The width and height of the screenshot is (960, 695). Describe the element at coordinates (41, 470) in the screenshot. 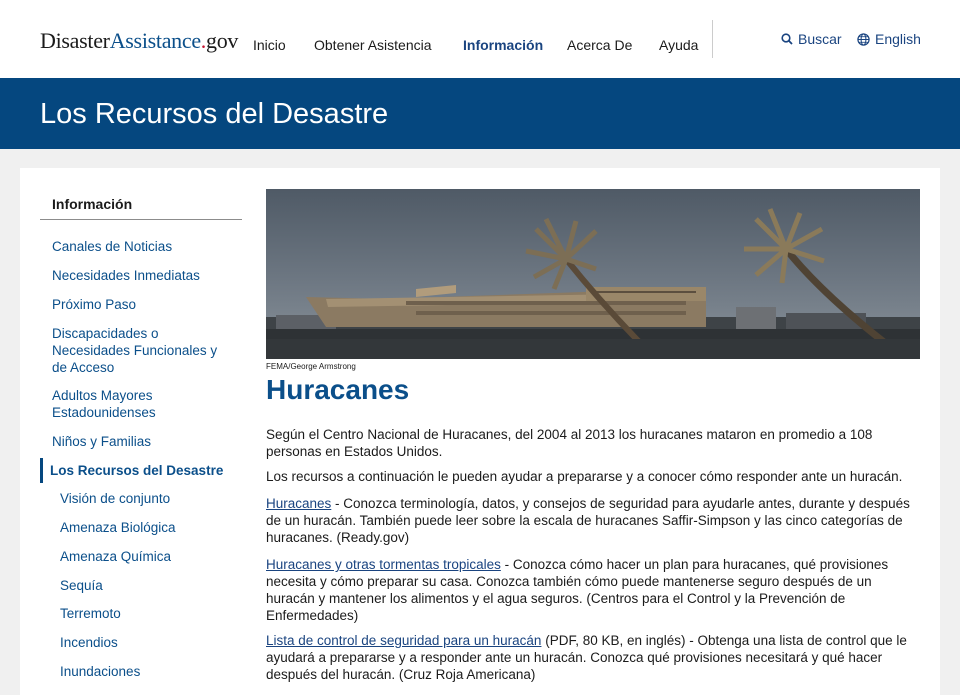

I see `sidebar-active-indicator` at that location.